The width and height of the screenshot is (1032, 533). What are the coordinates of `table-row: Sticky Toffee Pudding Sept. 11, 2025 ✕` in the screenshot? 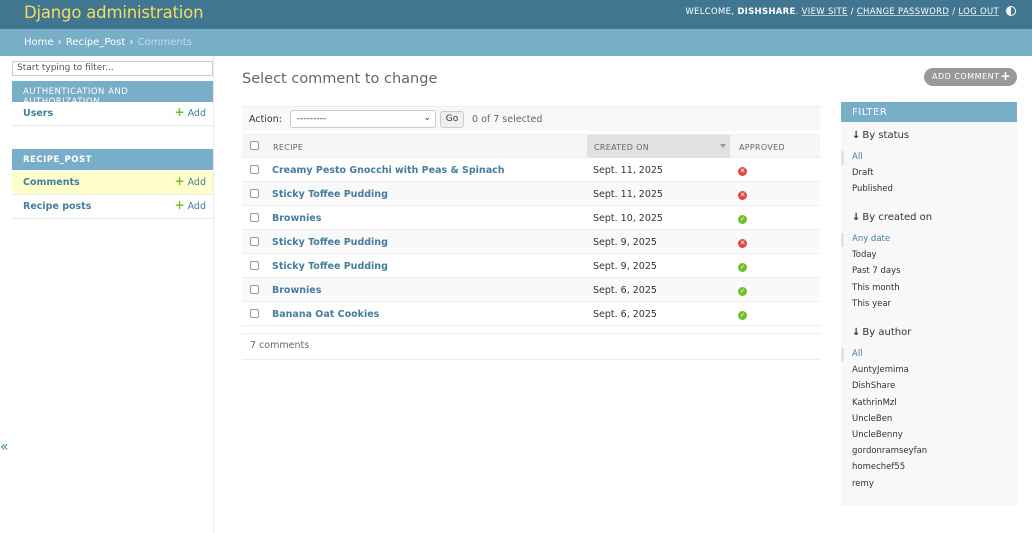 It's located at (531, 194).